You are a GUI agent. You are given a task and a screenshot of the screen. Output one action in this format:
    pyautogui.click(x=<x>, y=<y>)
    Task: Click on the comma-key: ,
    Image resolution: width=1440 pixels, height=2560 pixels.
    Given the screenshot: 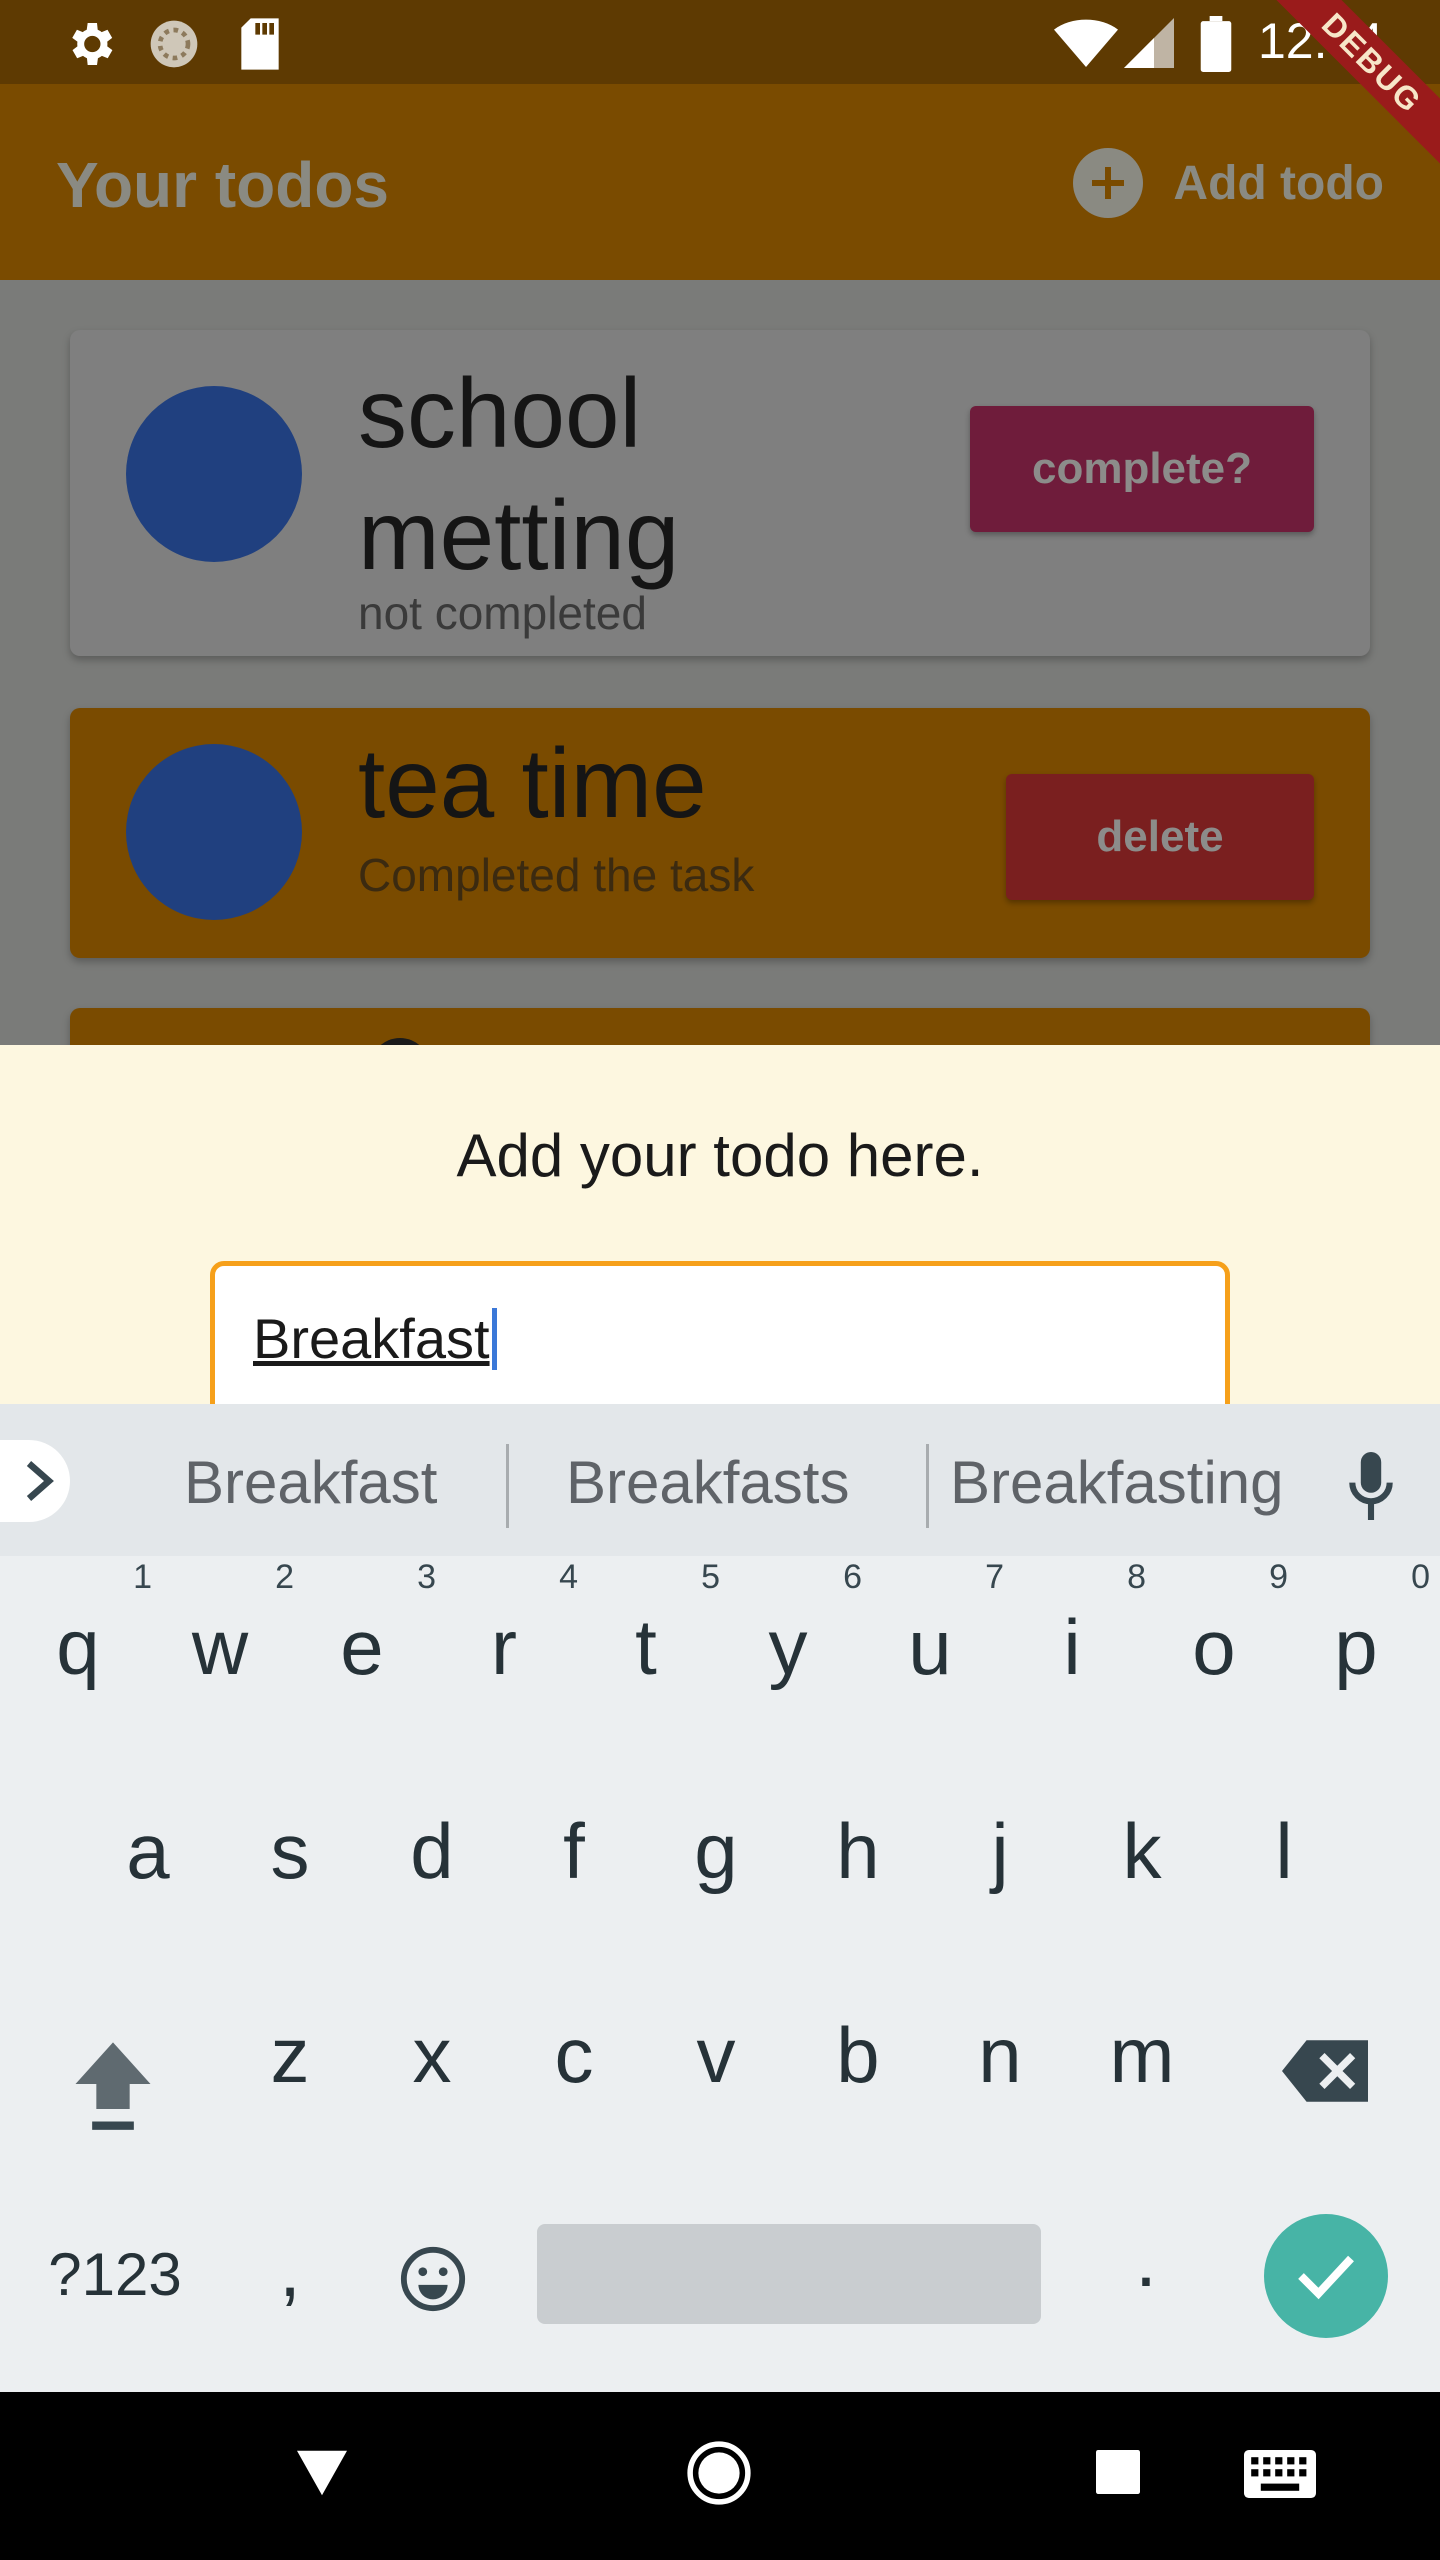 What is the action you would take?
    pyautogui.click(x=290, y=2269)
    